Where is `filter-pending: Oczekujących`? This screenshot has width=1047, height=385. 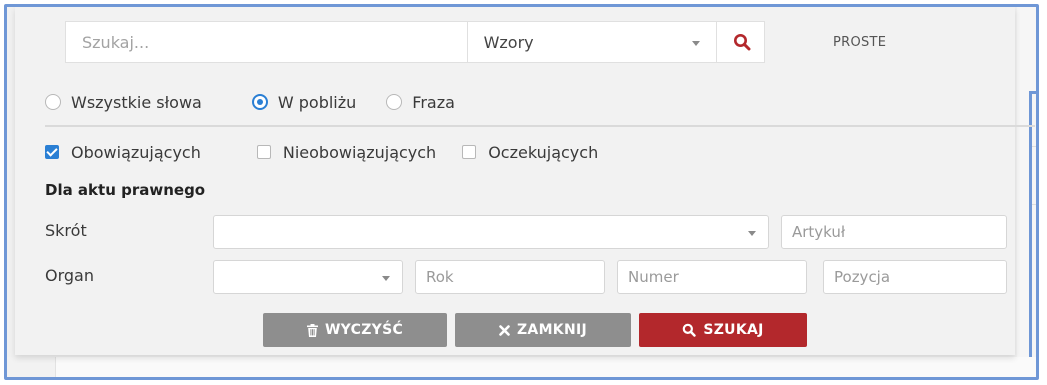
filter-pending: Oczekujących is located at coordinates (530, 152).